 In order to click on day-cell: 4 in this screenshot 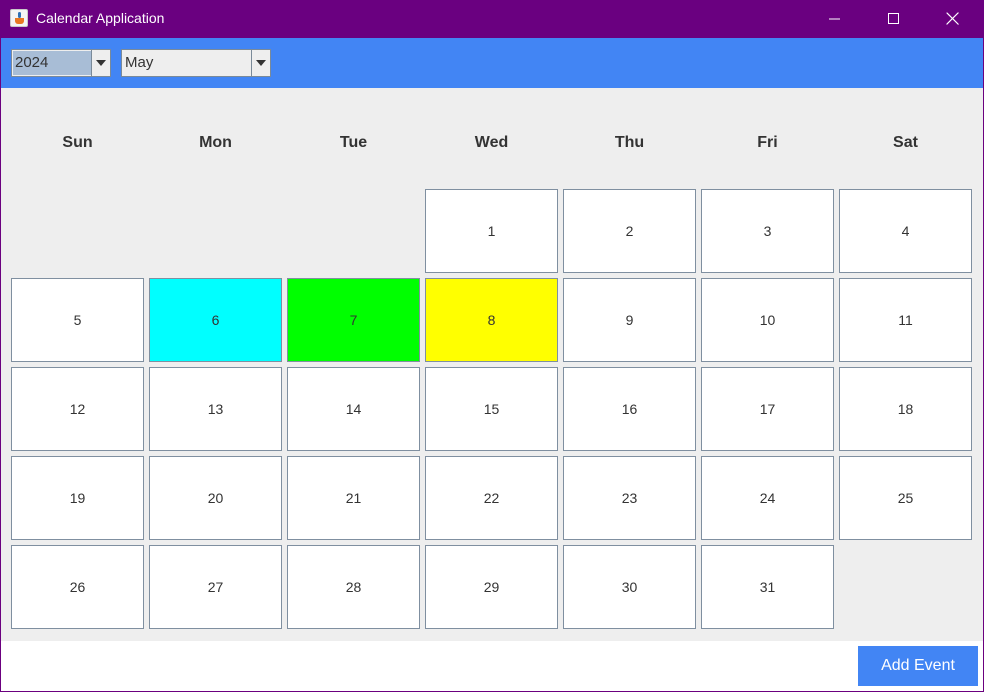, I will do `click(905, 231)`.